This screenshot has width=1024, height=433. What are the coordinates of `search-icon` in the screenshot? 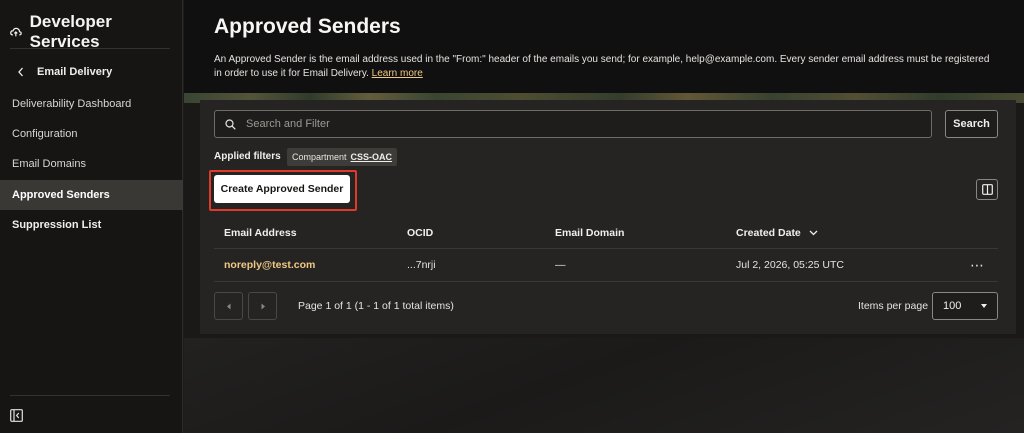 It's located at (230, 124).